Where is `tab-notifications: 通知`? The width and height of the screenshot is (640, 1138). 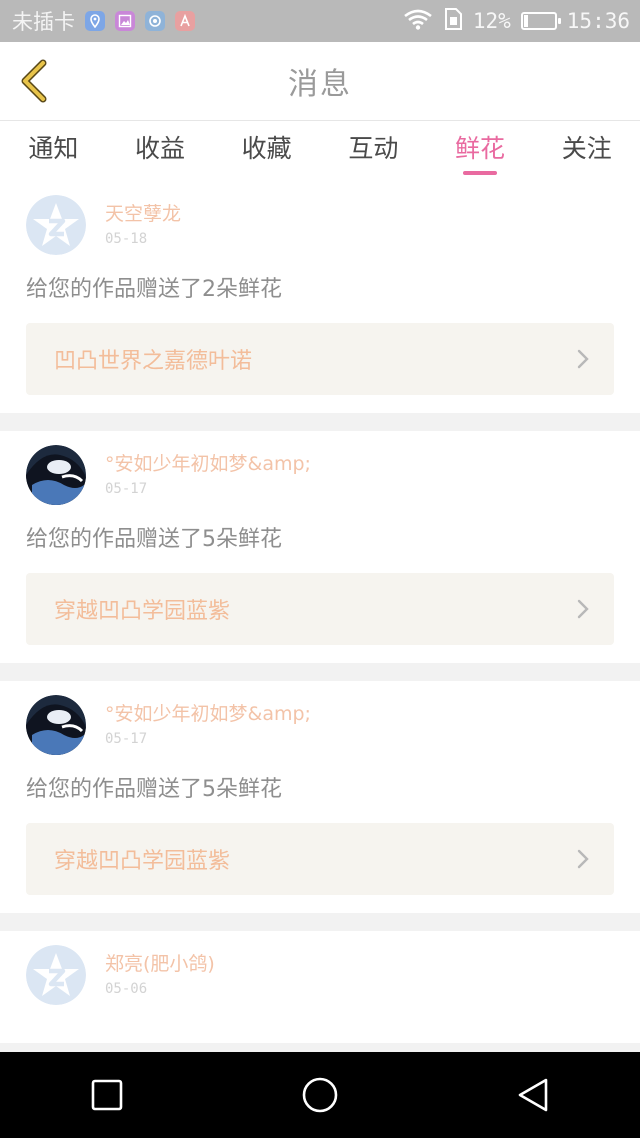
tab-notifications: 通知 is located at coordinates (53, 151).